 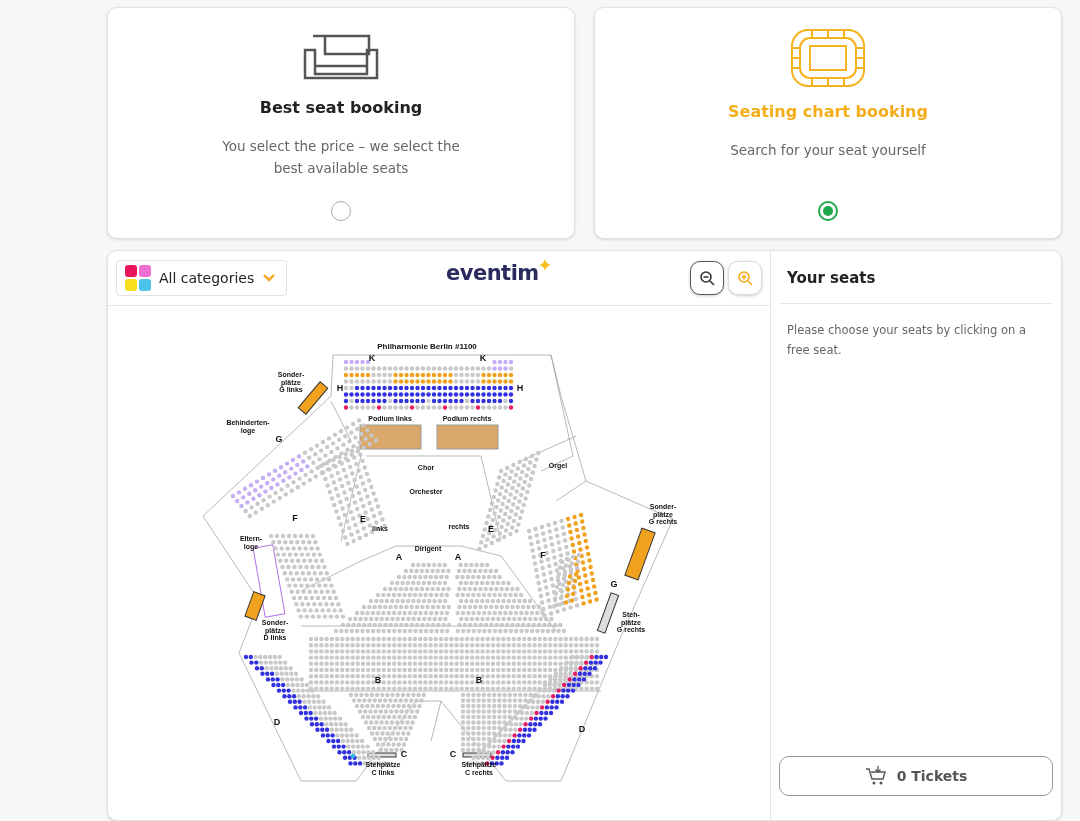 What do you see at coordinates (916, 277) in the screenshot?
I see `sidebar-title: Your seats` at bounding box center [916, 277].